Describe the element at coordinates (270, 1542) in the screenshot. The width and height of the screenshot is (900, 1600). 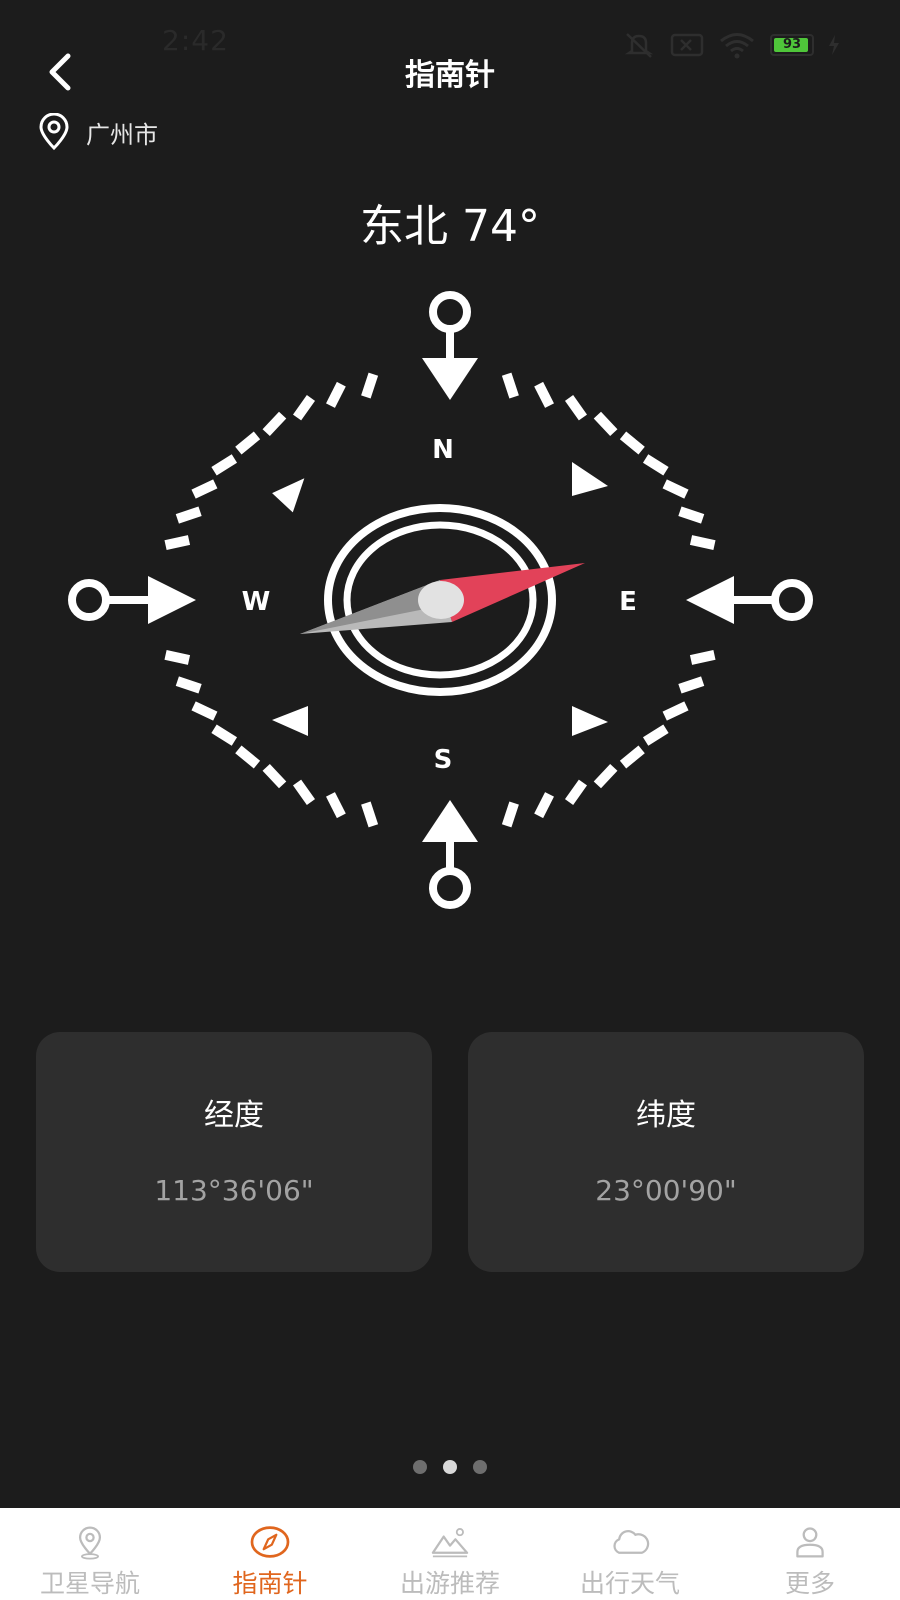
I see `compass-icon` at that location.